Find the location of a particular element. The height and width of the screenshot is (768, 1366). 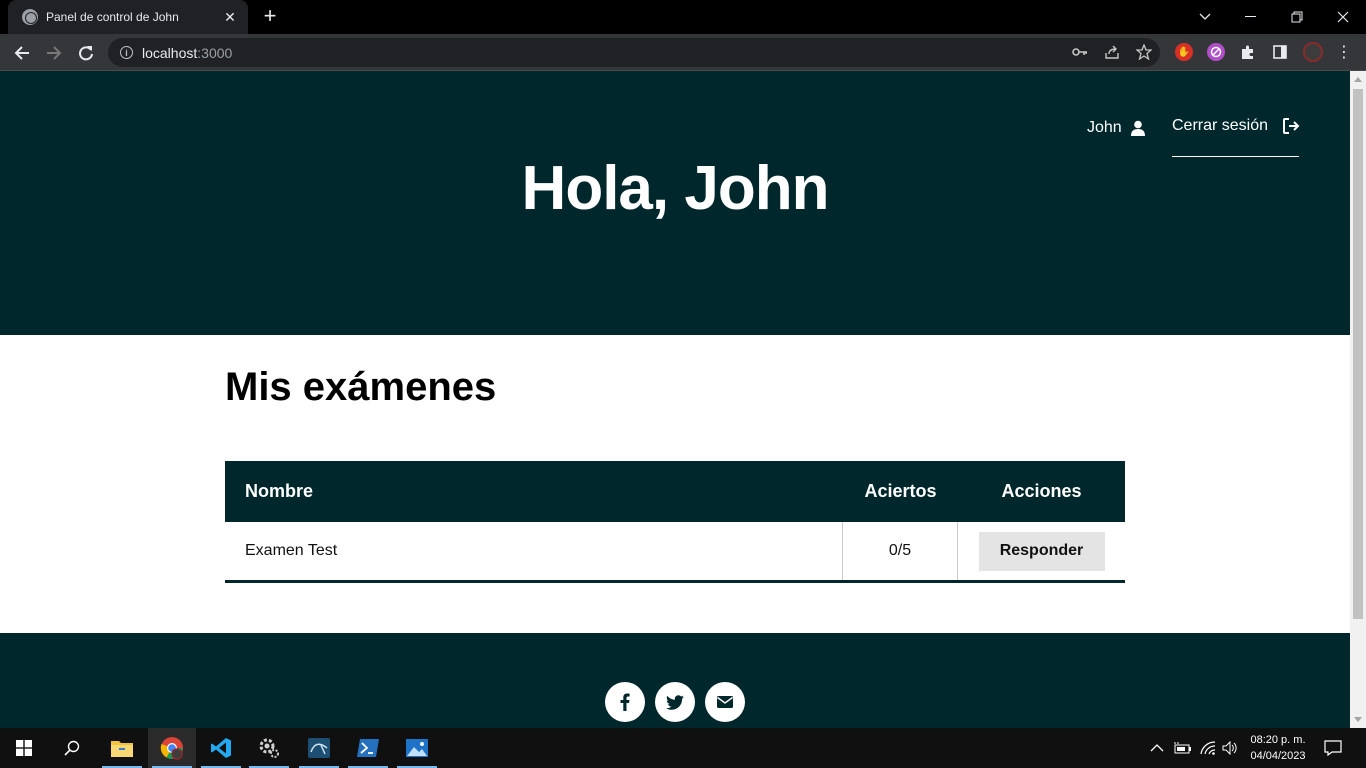

facebook-icon is located at coordinates (625, 702).